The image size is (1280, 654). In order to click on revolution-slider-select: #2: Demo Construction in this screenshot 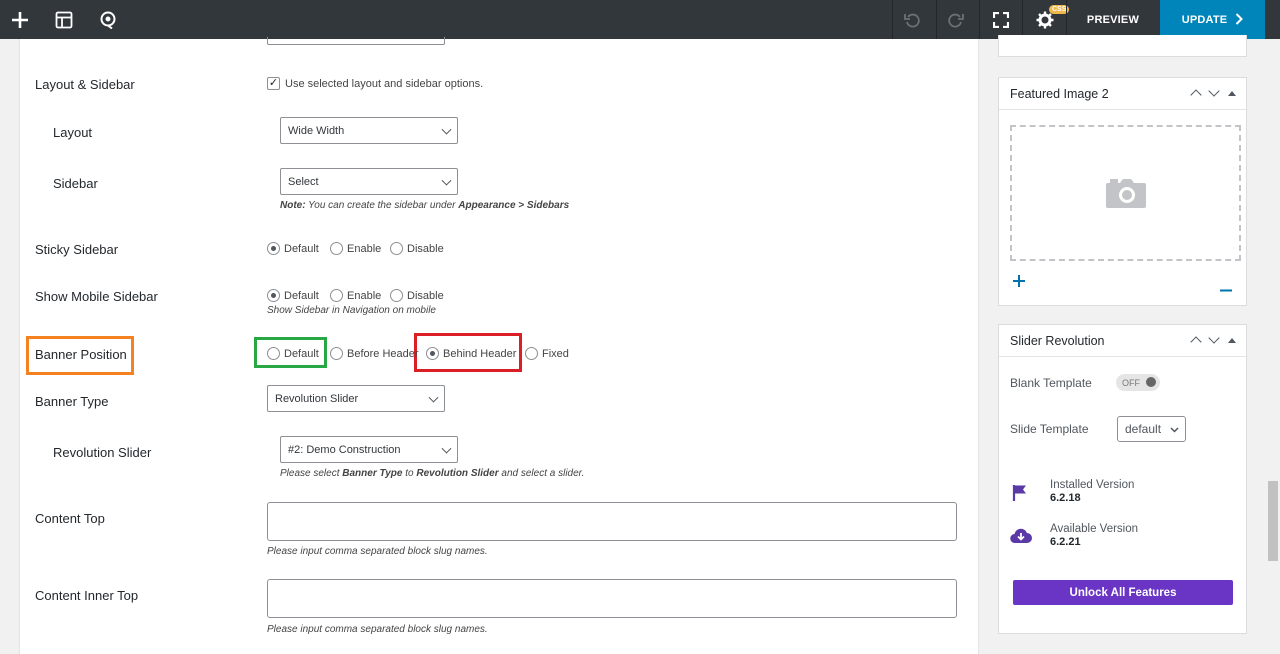, I will do `click(369, 449)`.